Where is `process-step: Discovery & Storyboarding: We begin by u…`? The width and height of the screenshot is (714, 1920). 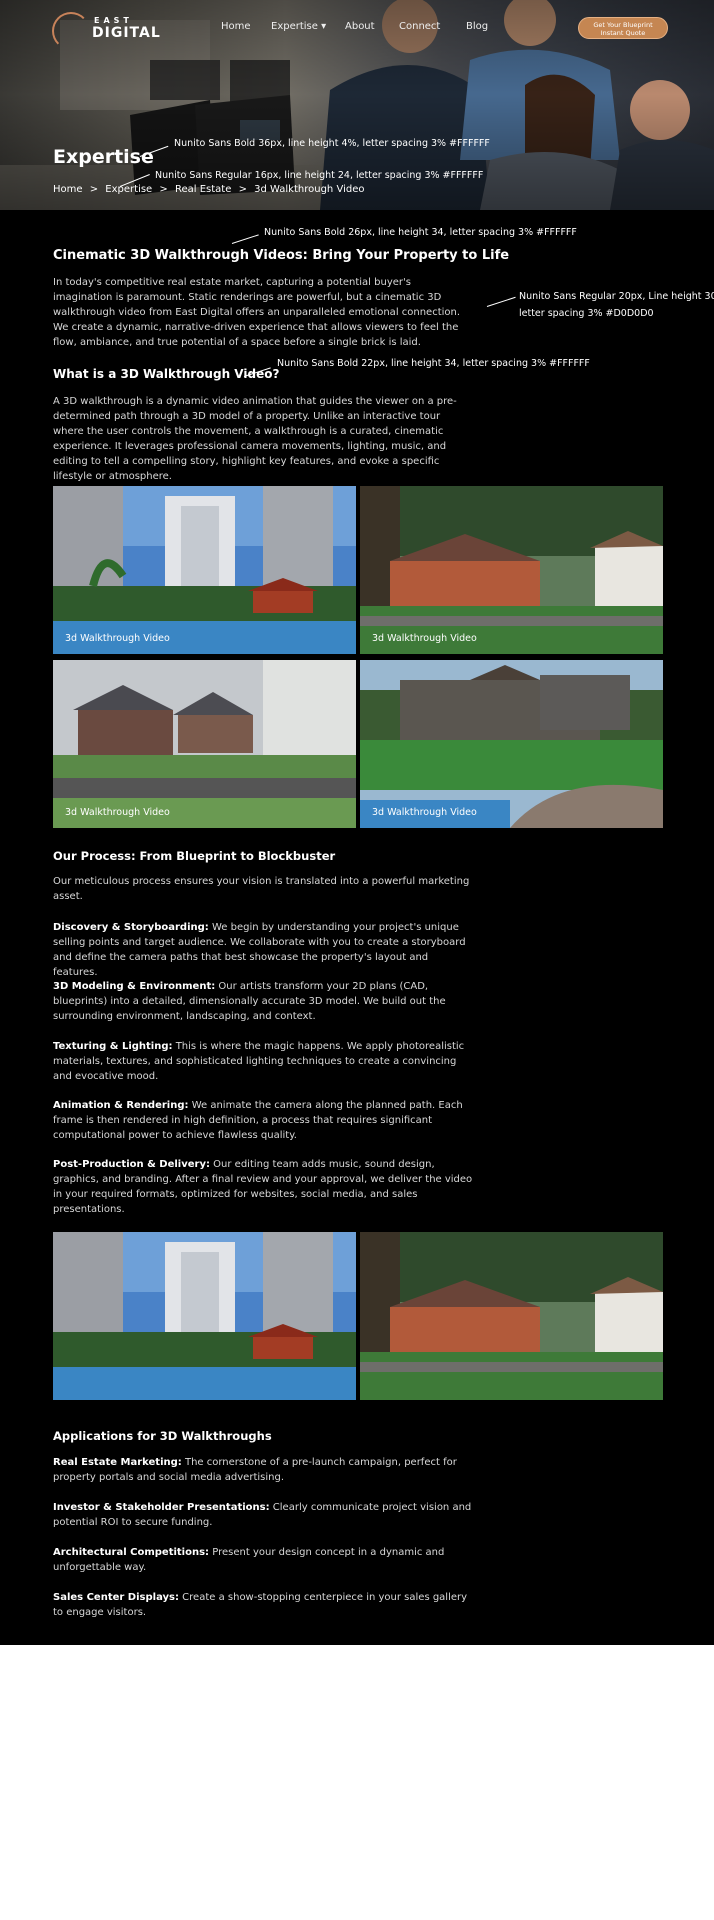 process-step: Discovery & Storyboarding: We begin by u… is located at coordinates (263, 949).